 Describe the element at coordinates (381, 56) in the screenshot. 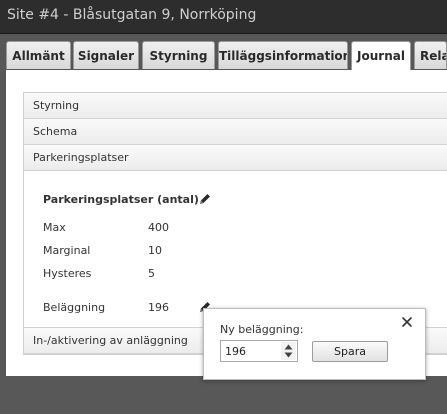

I see `tab-journal: Journal` at that location.